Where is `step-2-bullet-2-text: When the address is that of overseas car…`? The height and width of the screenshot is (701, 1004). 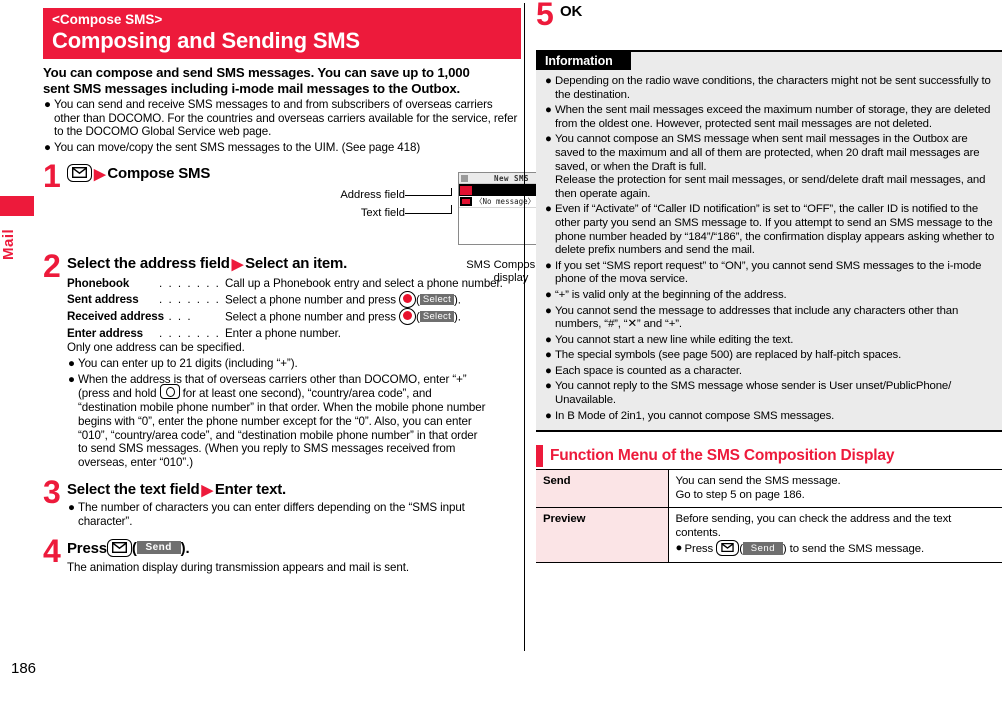 step-2-bullet-2-text: When the address is that of overseas car… is located at coordinates (281, 421).